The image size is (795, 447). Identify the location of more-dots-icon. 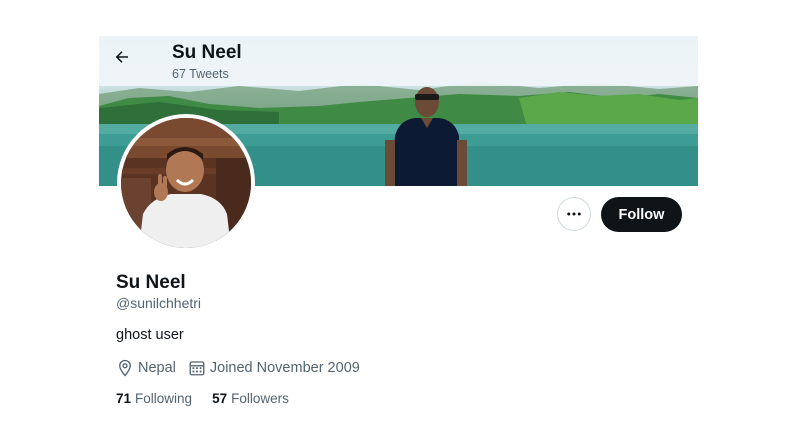
(574, 214).